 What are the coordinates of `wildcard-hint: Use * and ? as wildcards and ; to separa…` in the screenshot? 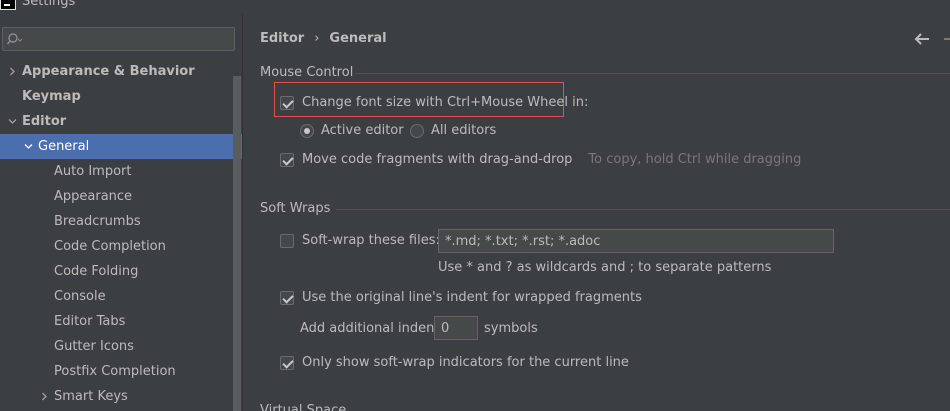 It's located at (605, 267).